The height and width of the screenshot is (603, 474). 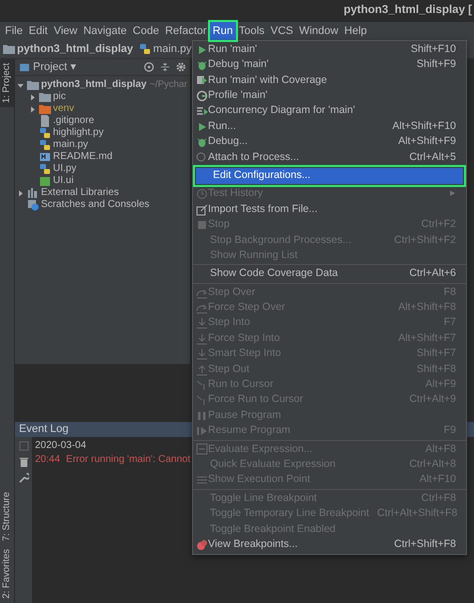 I want to click on menu-item: Run... Alt+Shift+F10, so click(x=329, y=126).